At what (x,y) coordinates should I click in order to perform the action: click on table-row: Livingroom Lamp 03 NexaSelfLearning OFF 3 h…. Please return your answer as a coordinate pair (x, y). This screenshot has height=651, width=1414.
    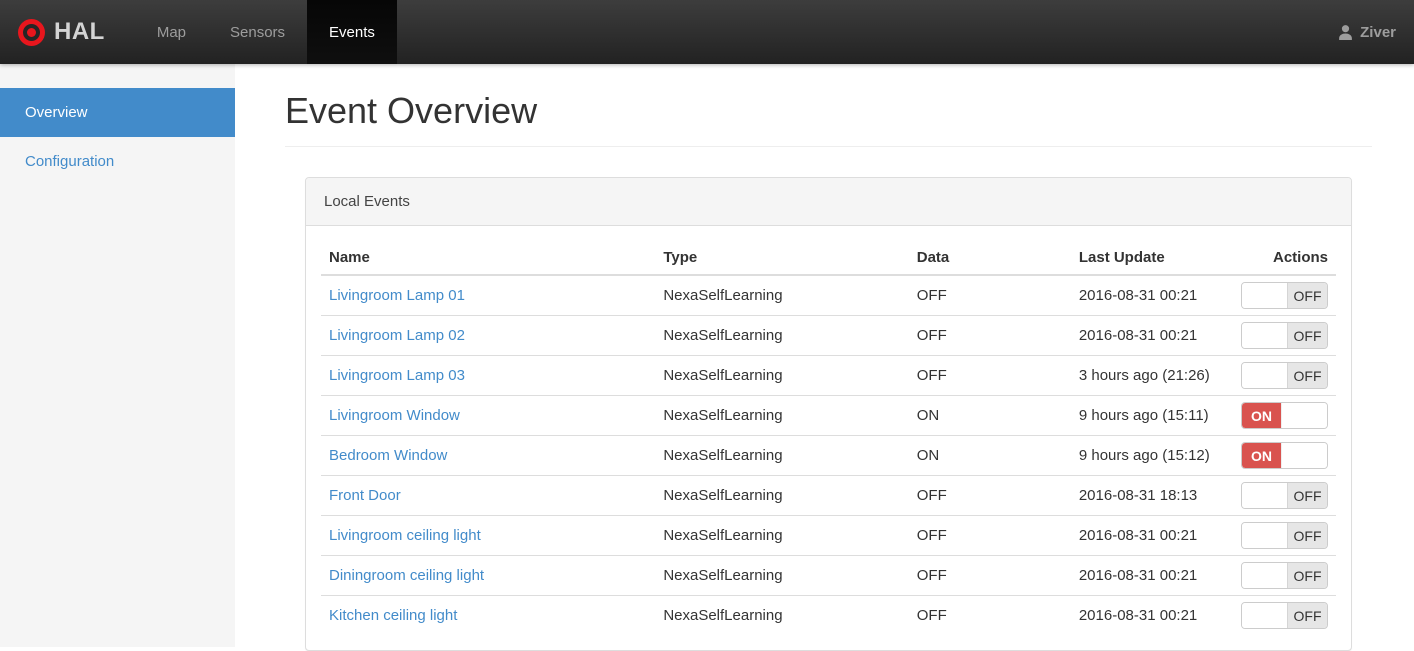
    Looking at the image, I should click on (828, 375).